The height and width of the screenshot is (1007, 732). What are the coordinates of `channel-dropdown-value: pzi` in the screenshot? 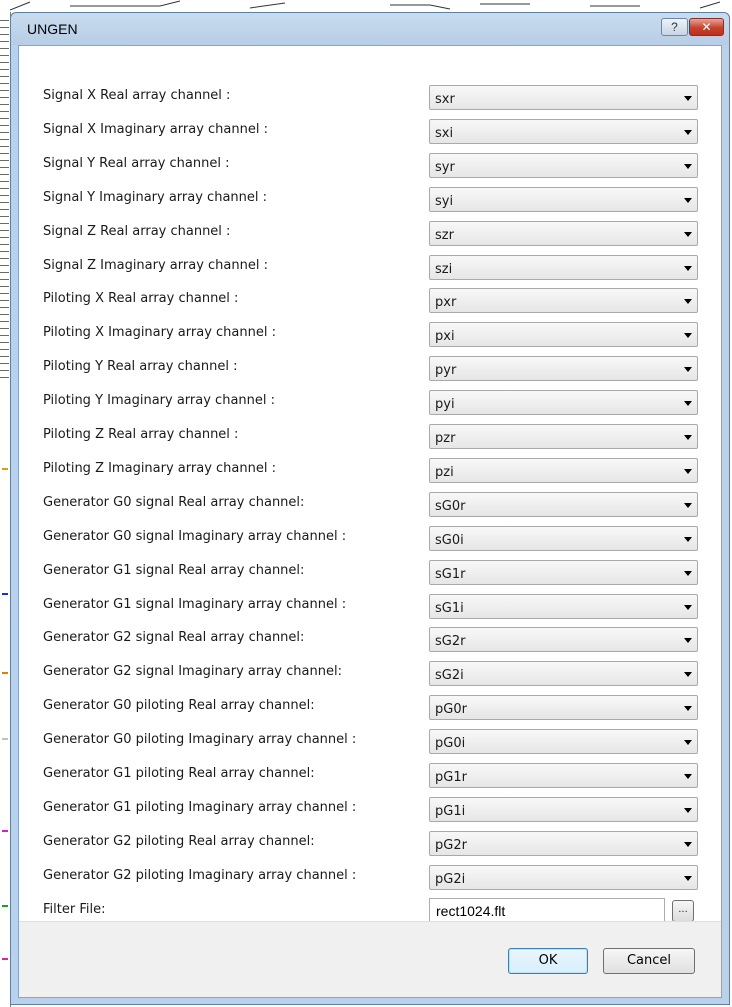 It's located at (444, 472).